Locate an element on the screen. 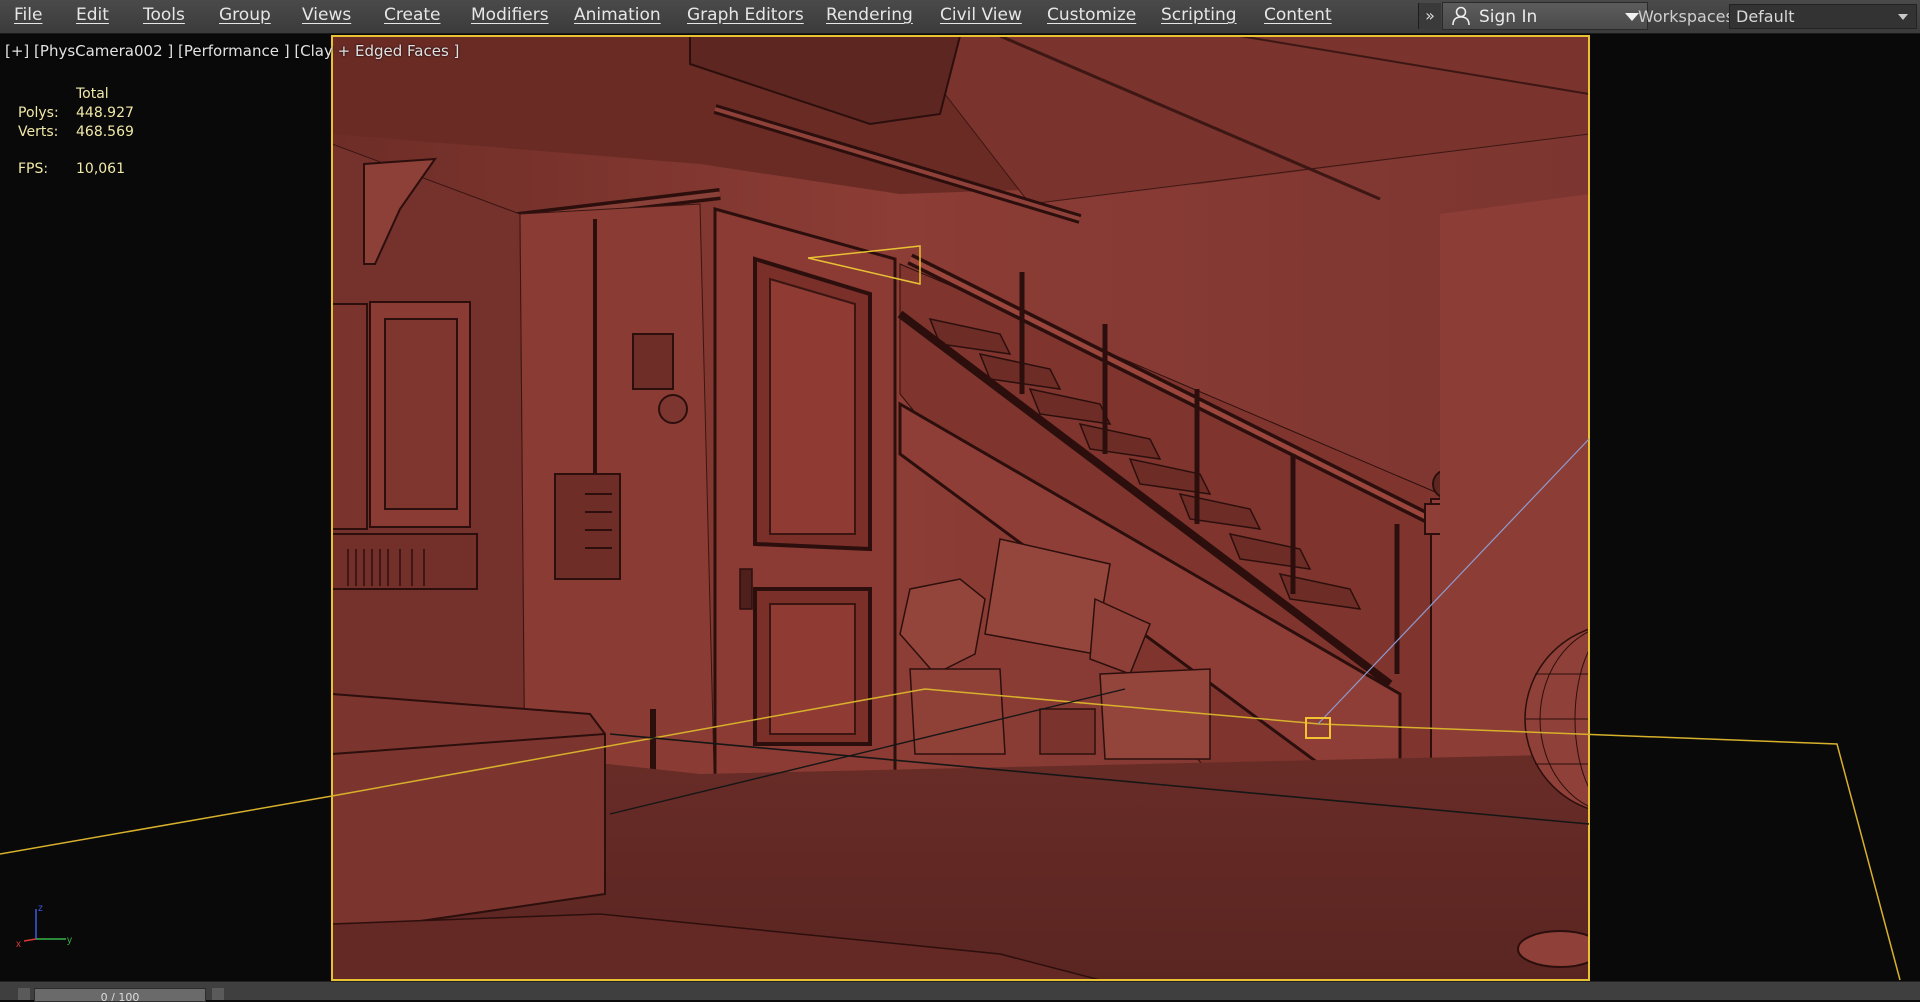  more-menus-button: » is located at coordinates (1429, 16).